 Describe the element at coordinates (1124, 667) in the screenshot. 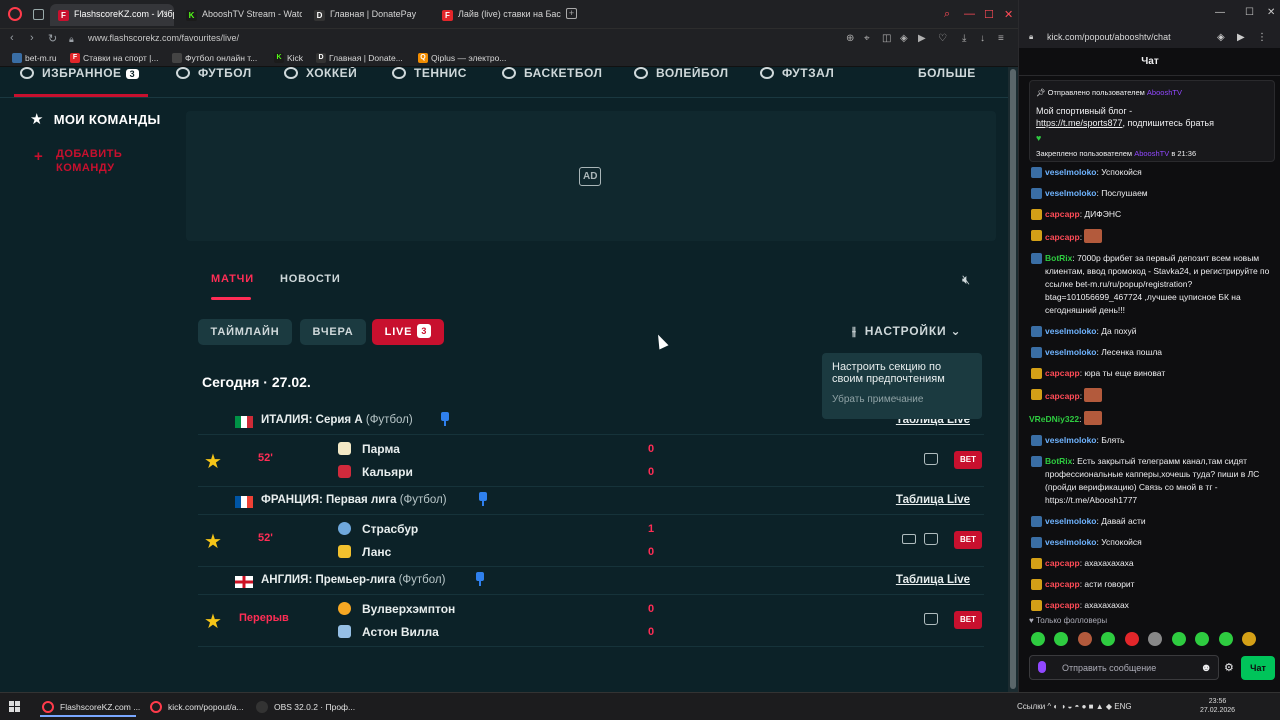

I see `chat-message-input: Отправить сообщение ☻` at that location.